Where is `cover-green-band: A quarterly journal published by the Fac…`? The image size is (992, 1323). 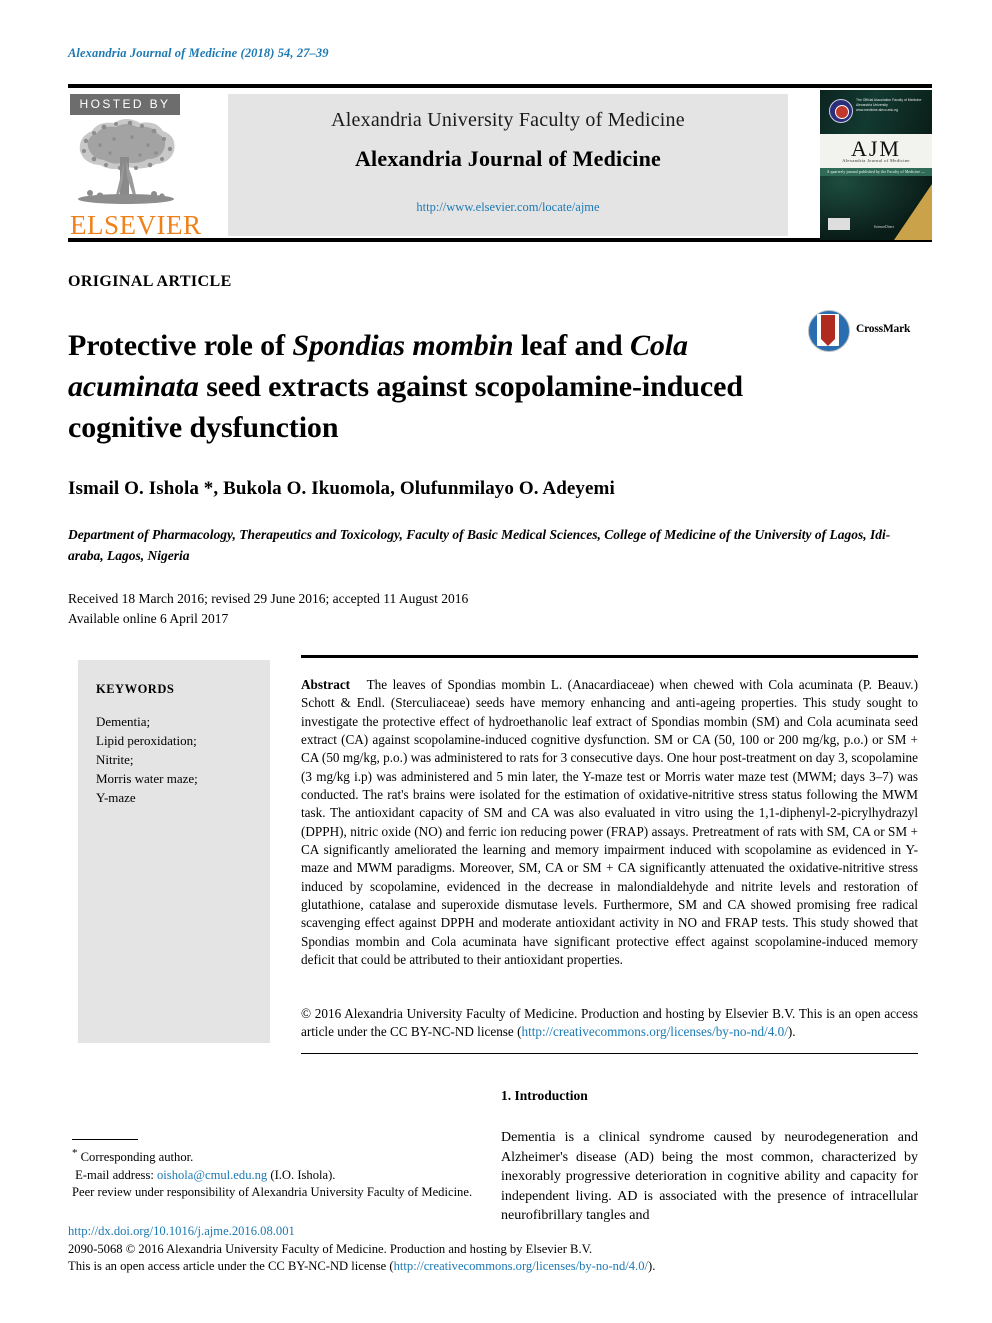
cover-green-band: A quarterly journal published by the Fac… is located at coordinates (876, 175).